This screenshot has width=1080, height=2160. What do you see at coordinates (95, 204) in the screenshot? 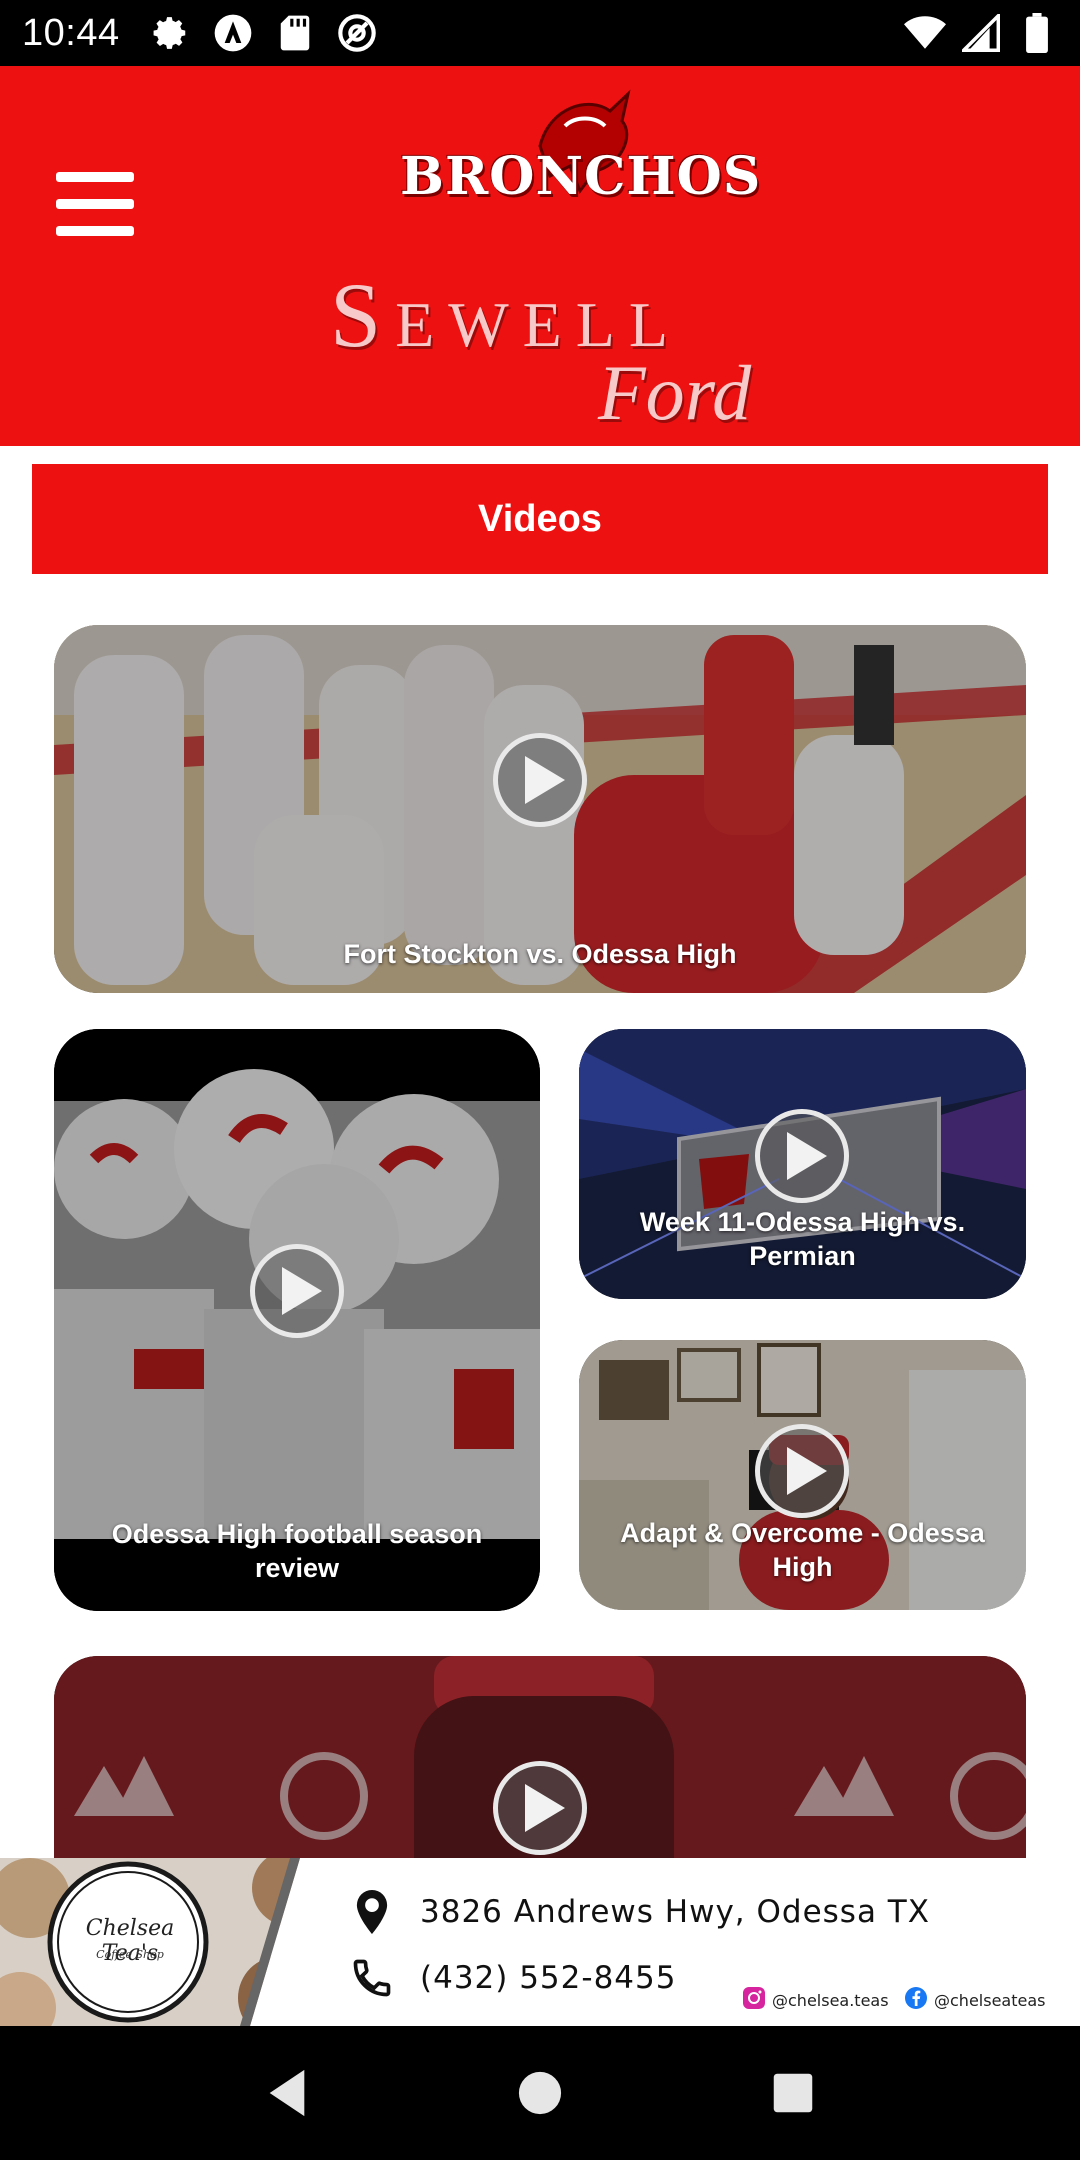
I see `hamburger-icon` at bounding box center [95, 204].